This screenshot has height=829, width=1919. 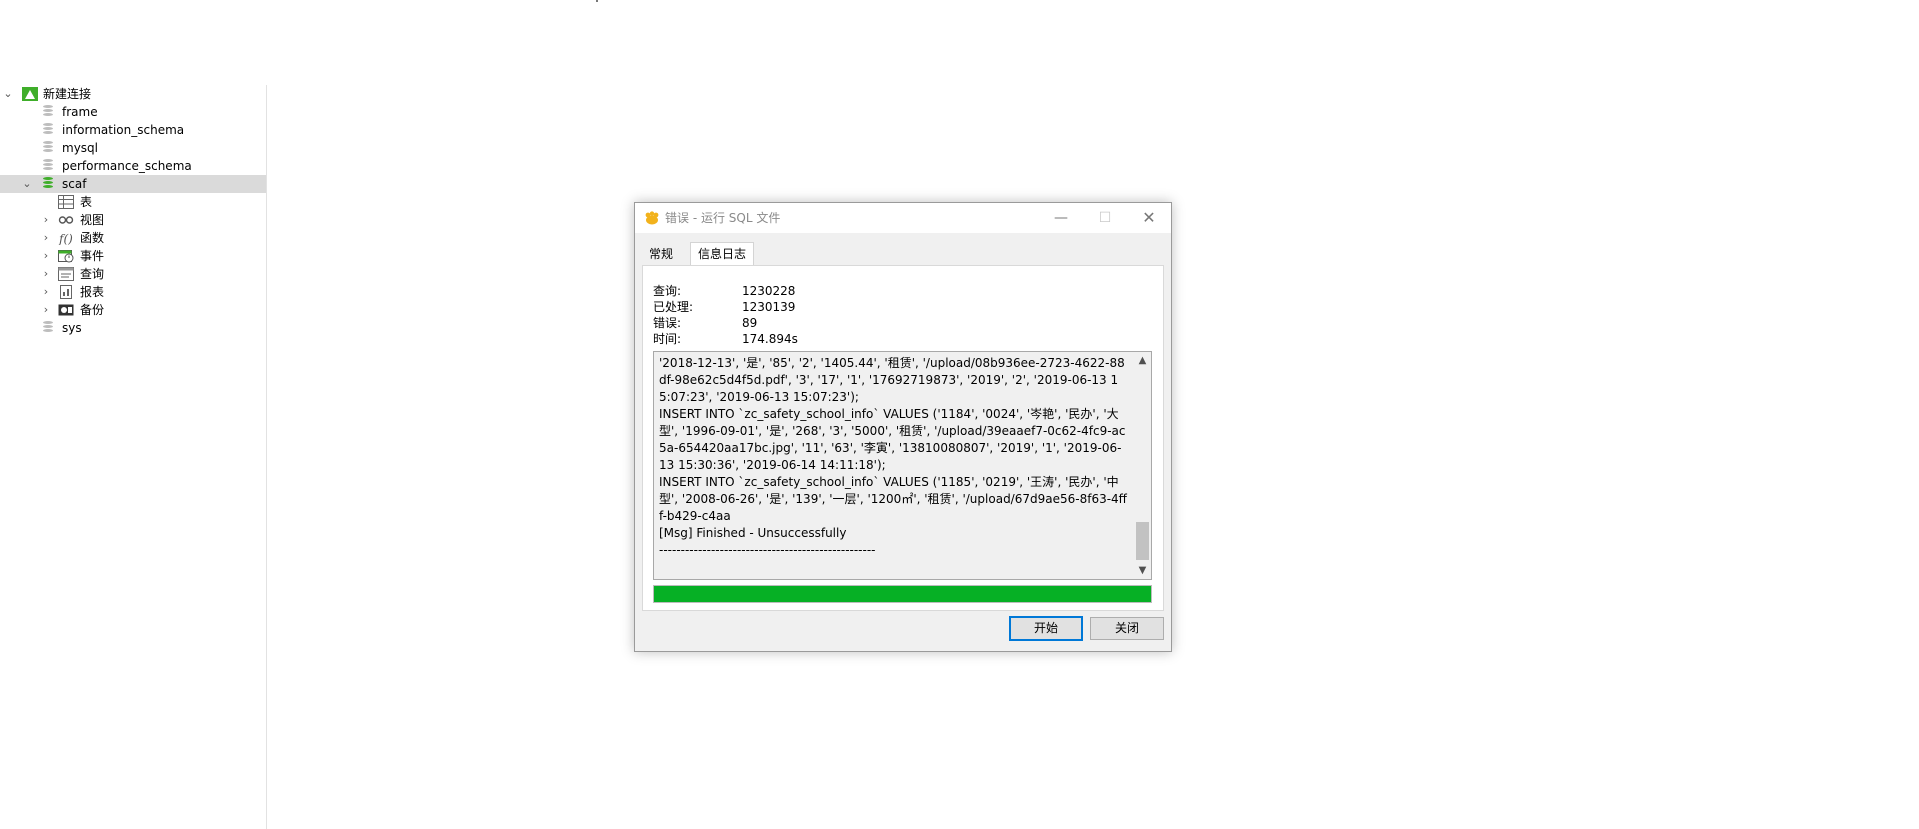 I want to click on tree-item-object: › 查询, so click(x=133, y=274).